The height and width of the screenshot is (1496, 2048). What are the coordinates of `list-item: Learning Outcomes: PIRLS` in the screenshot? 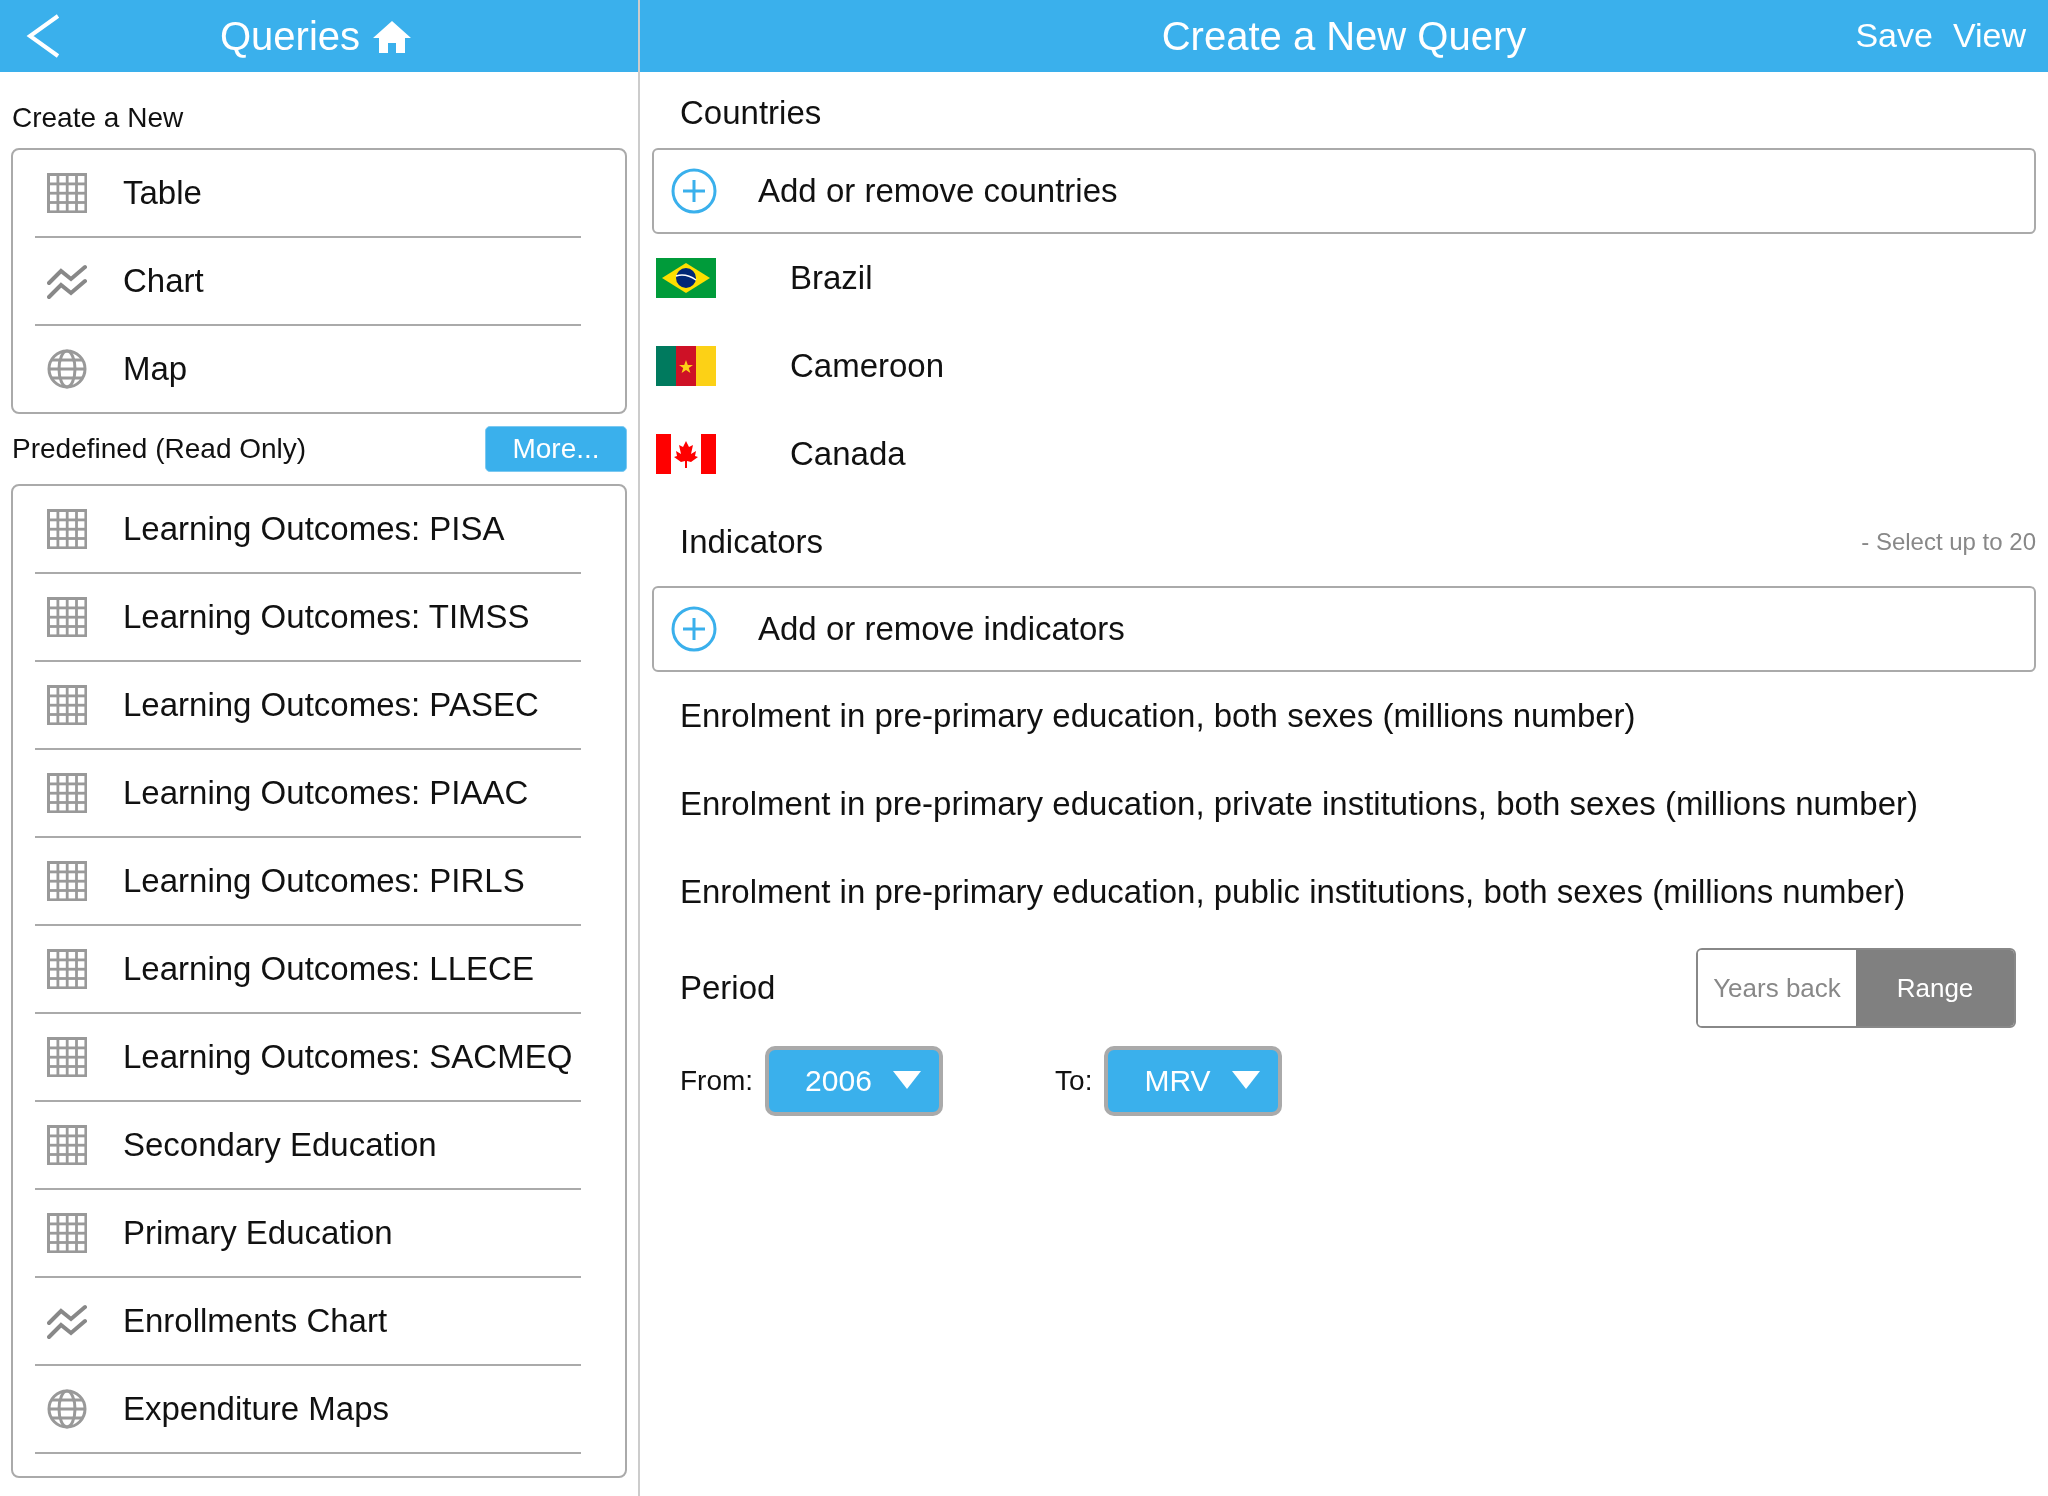 It's located at (308, 882).